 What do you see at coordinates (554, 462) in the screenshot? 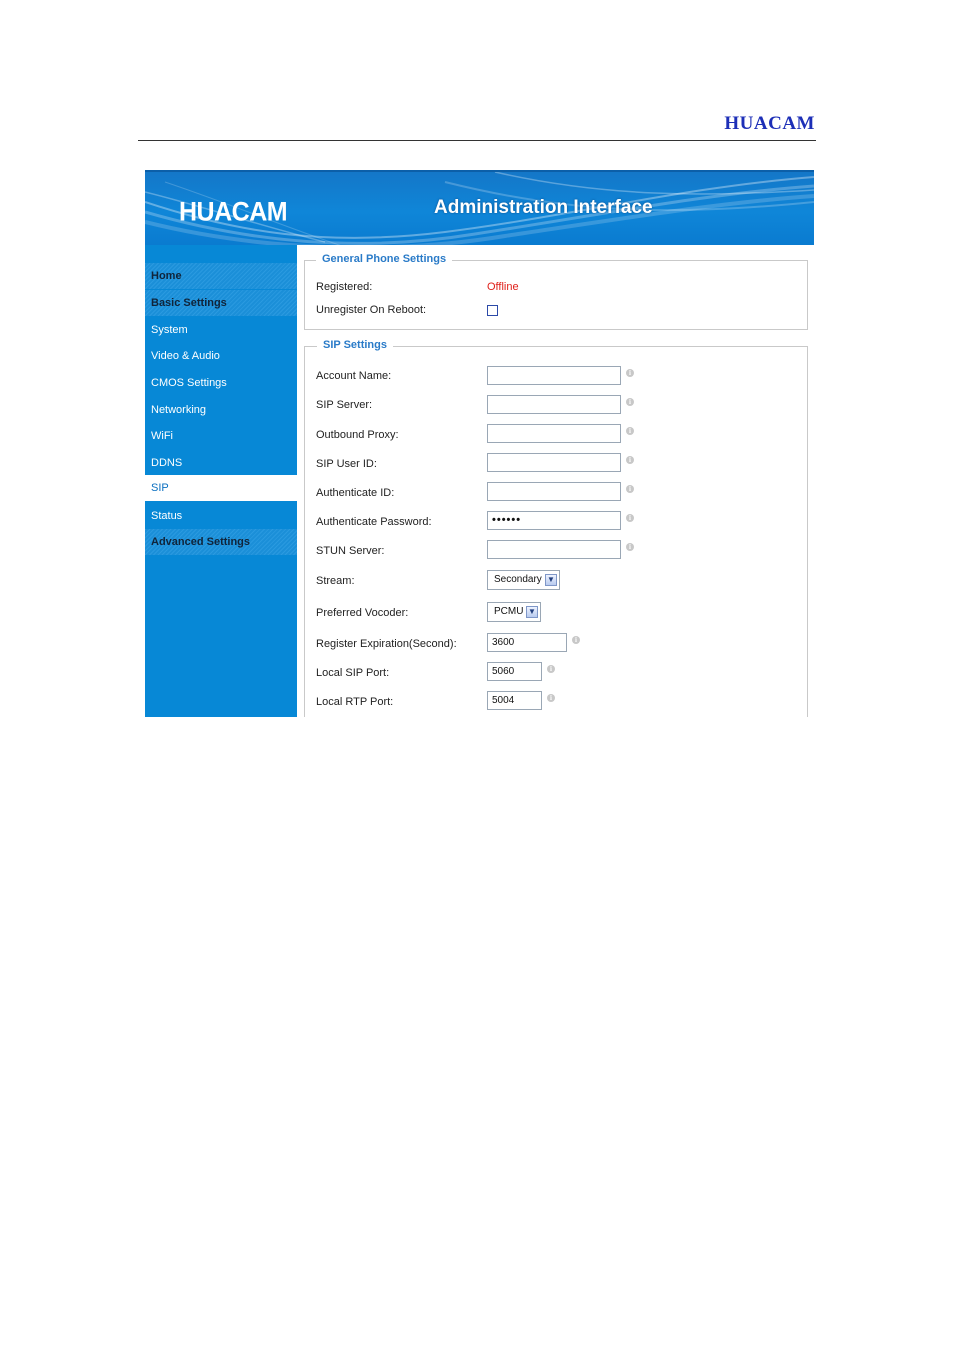
I see `sip-user-id-input` at bounding box center [554, 462].